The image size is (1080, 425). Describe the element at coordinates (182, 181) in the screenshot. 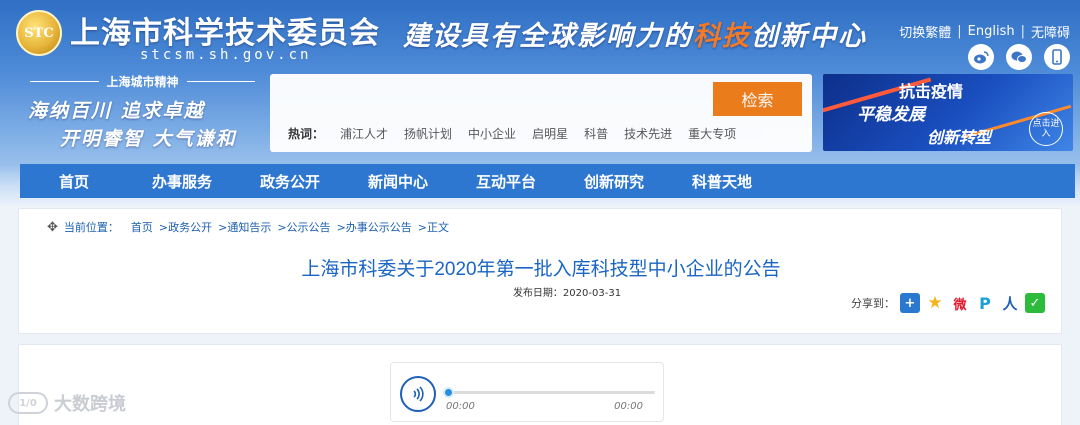

I see `nav-item-services: 办事服务` at that location.